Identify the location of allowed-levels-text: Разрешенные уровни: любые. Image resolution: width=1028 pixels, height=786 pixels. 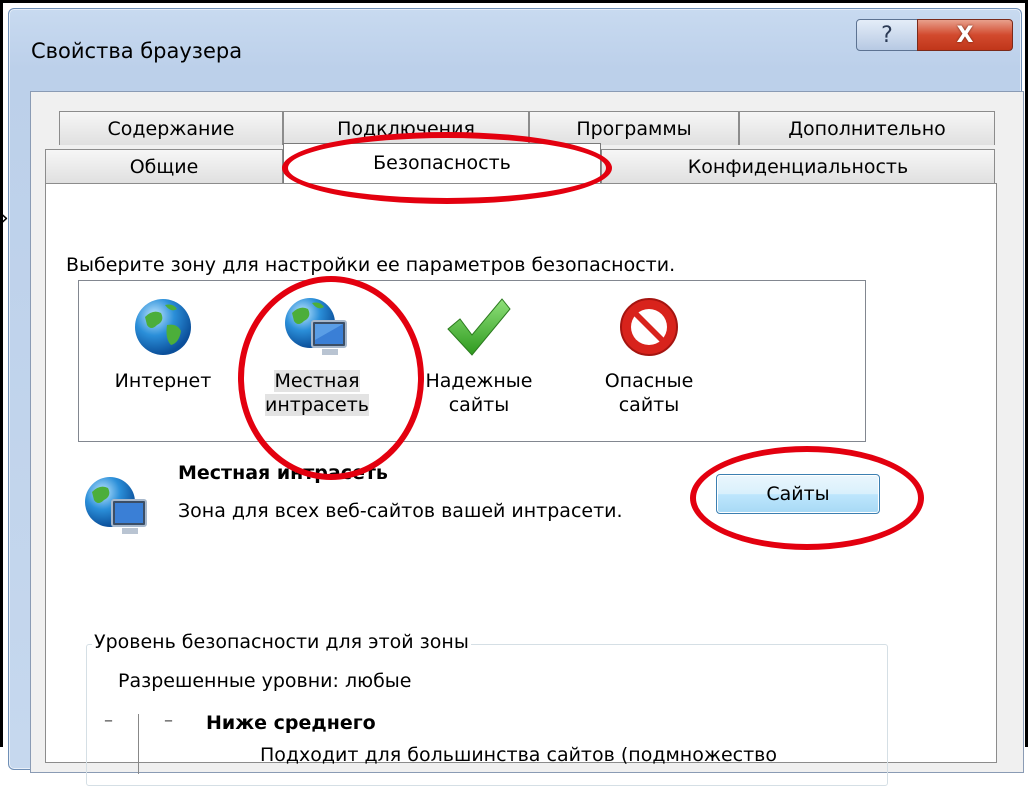
(265, 681).